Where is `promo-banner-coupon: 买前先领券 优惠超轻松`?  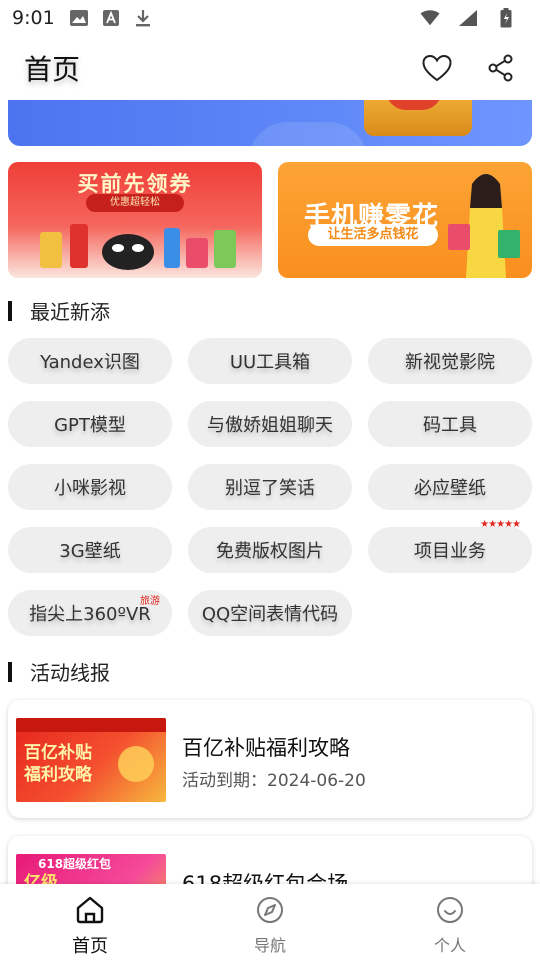
promo-banner-coupon: 买前先领券 优惠超轻松 is located at coordinates (135, 220).